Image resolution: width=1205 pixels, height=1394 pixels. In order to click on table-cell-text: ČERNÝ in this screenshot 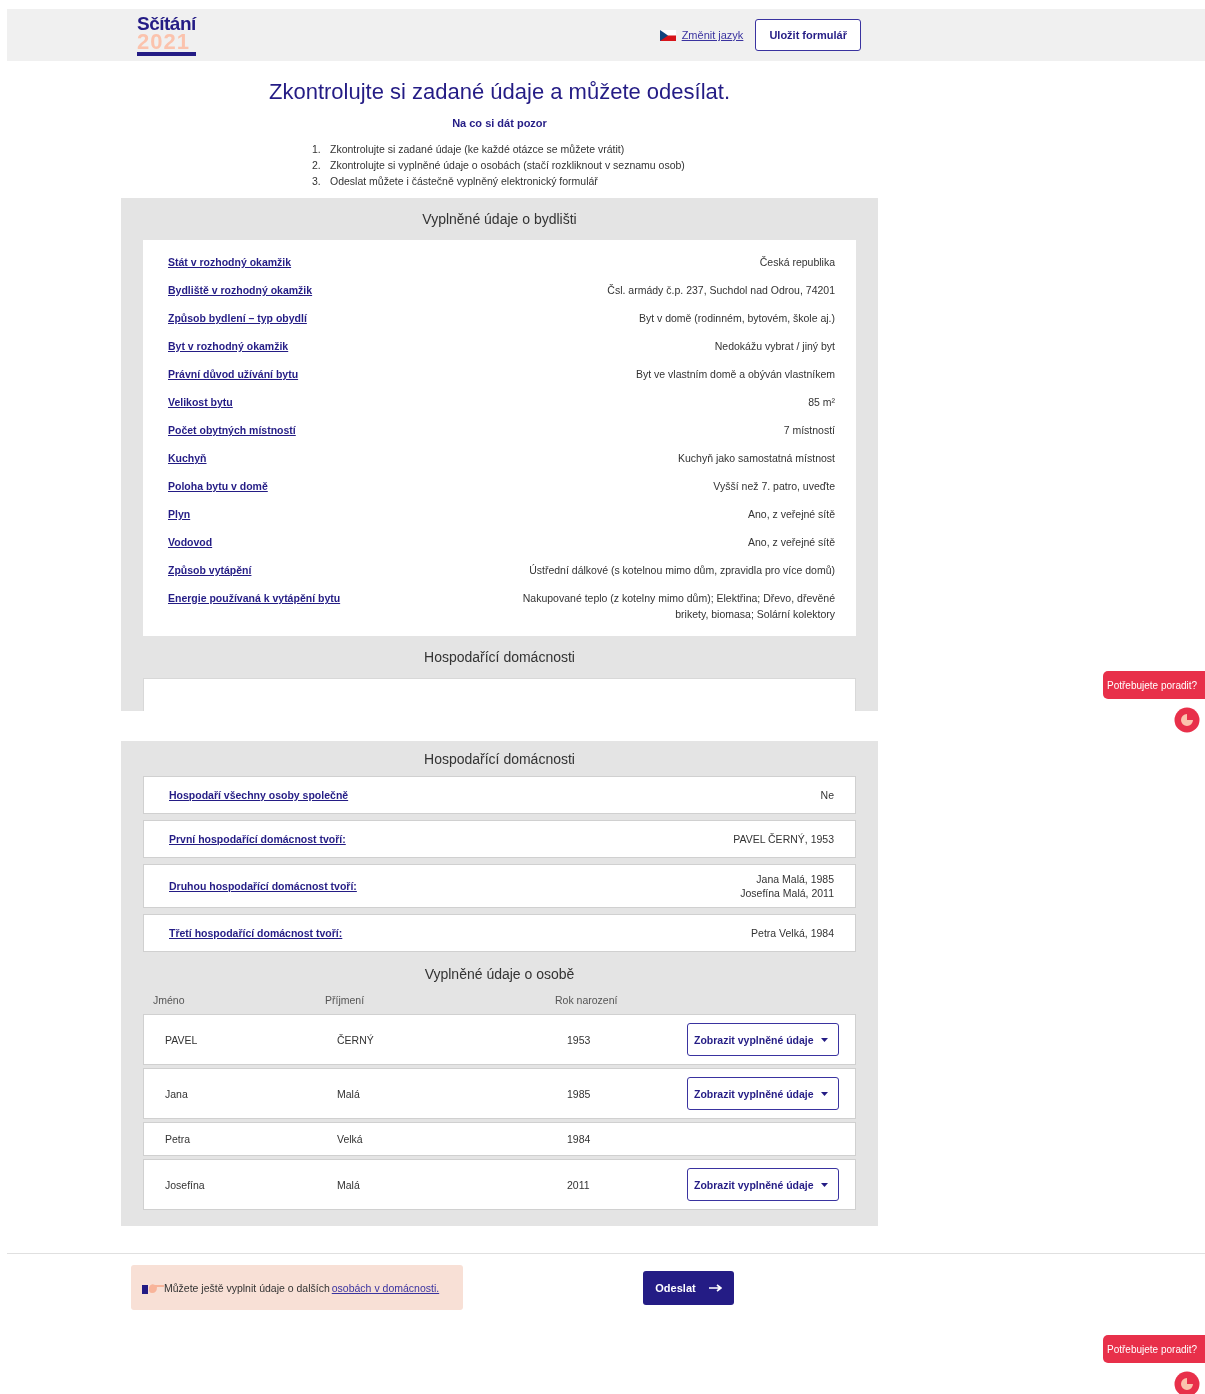, I will do `click(356, 1039)`.